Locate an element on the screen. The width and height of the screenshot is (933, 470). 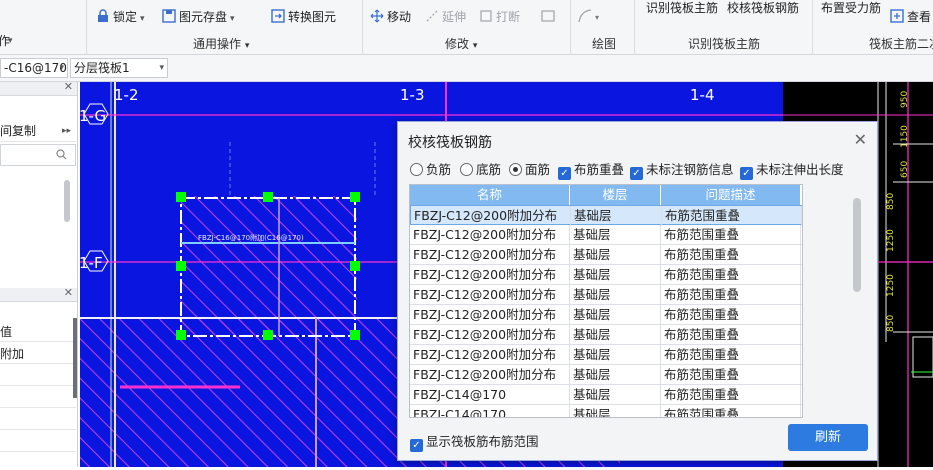
lock-label: 锁定 is located at coordinates (125, 17).